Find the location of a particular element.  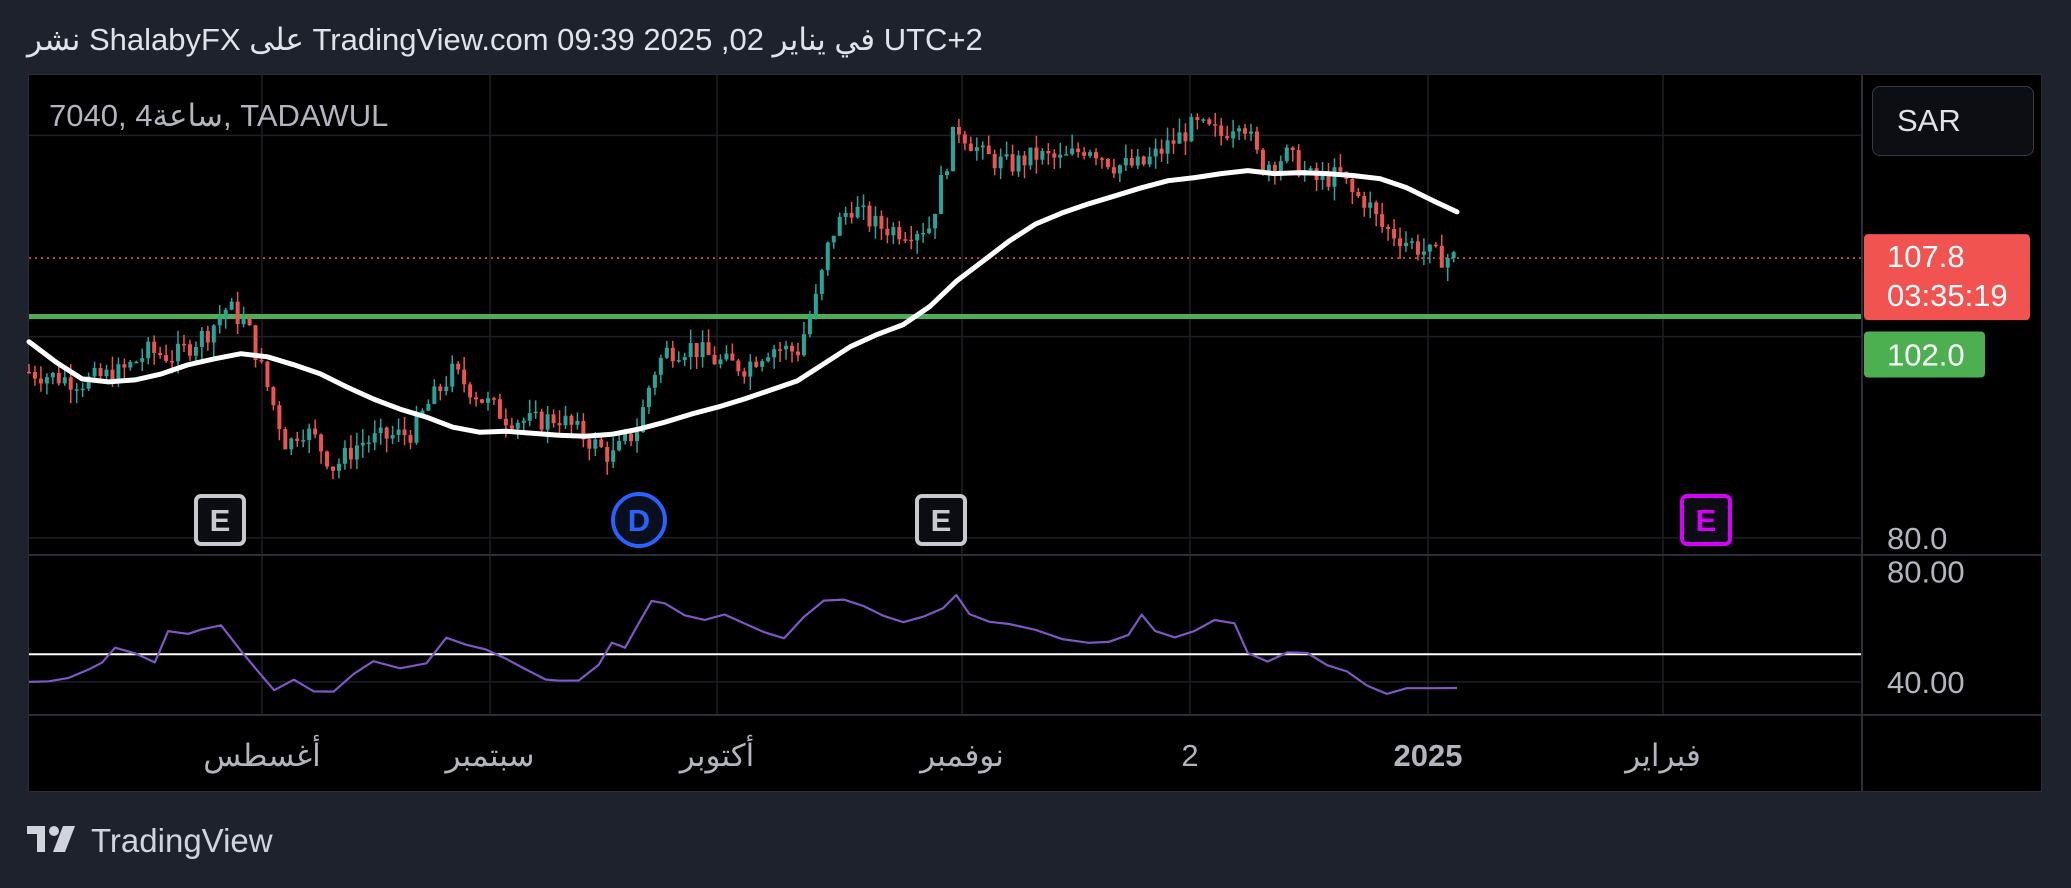

brand-name: TradingView is located at coordinates (182, 840).